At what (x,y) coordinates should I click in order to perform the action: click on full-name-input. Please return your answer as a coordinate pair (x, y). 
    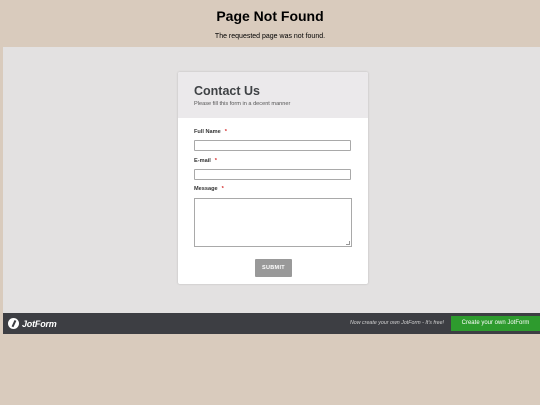
    Looking at the image, I should click on (272, 145).